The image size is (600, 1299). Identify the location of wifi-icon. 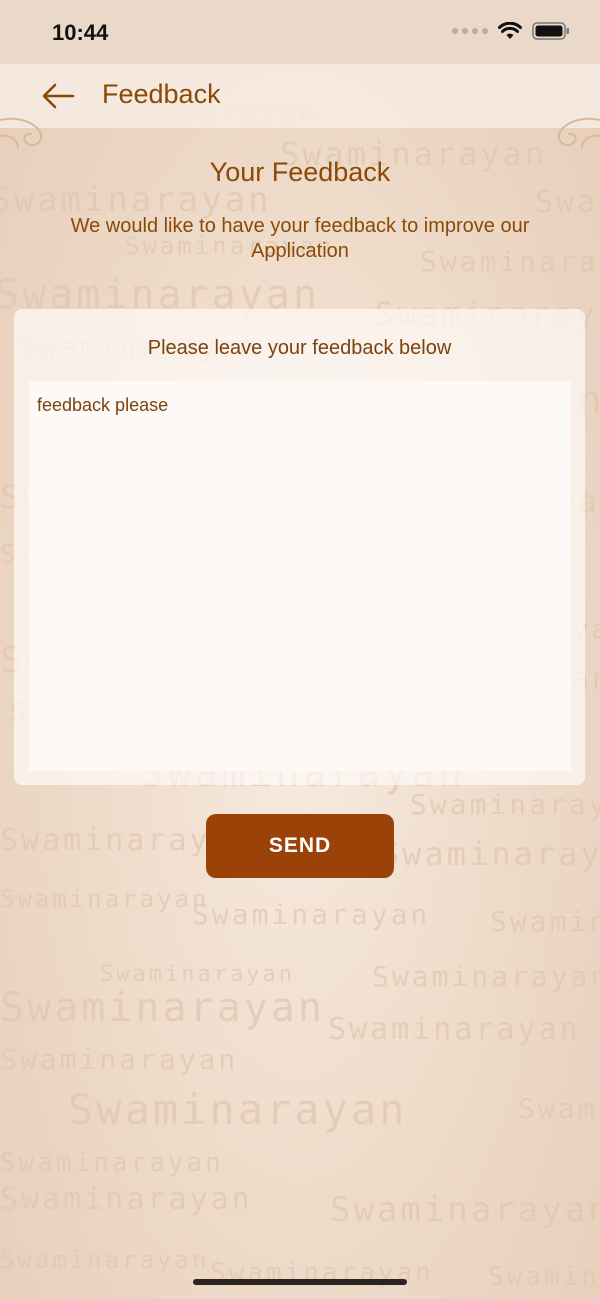
(510, 30).